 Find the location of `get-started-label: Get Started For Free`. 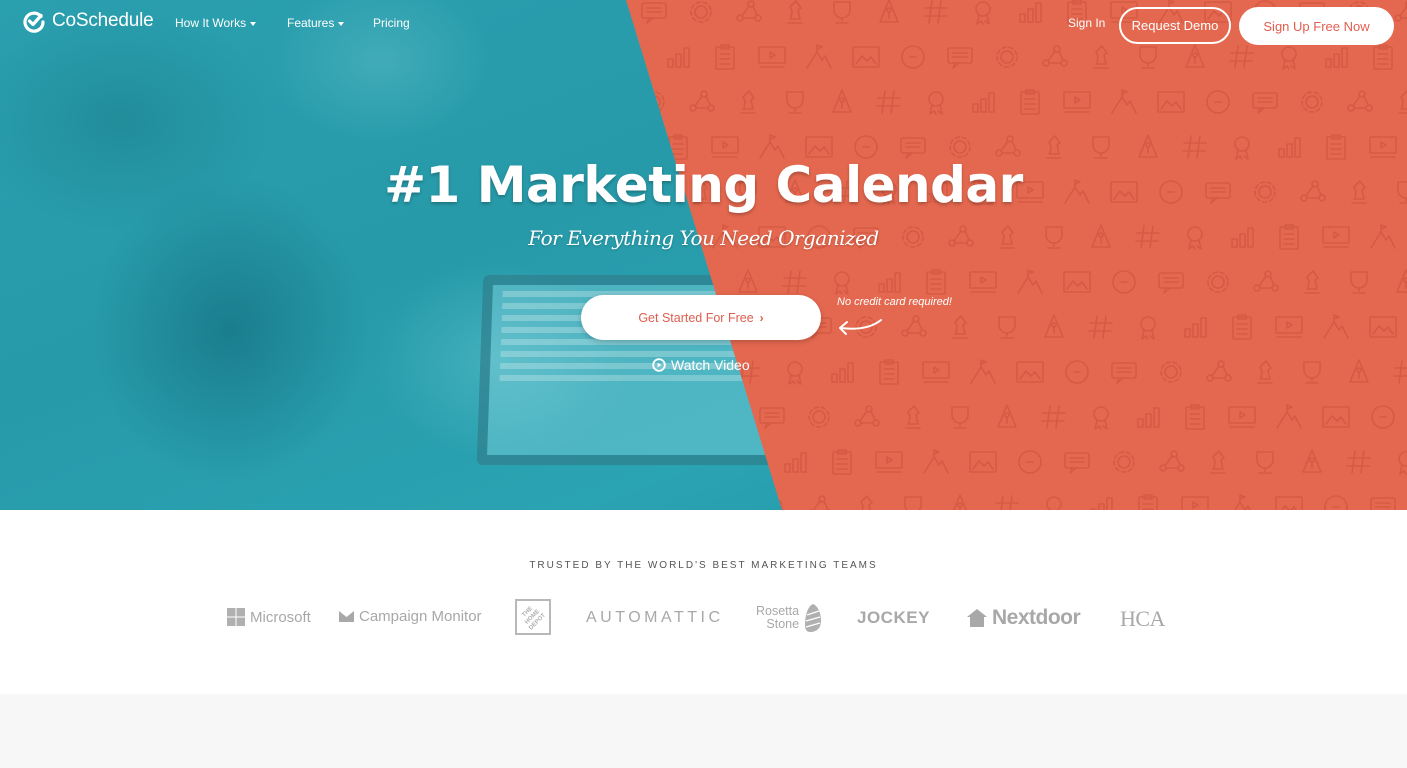

get-started-label: Get Started For Free is located at coordinates (696, 317).